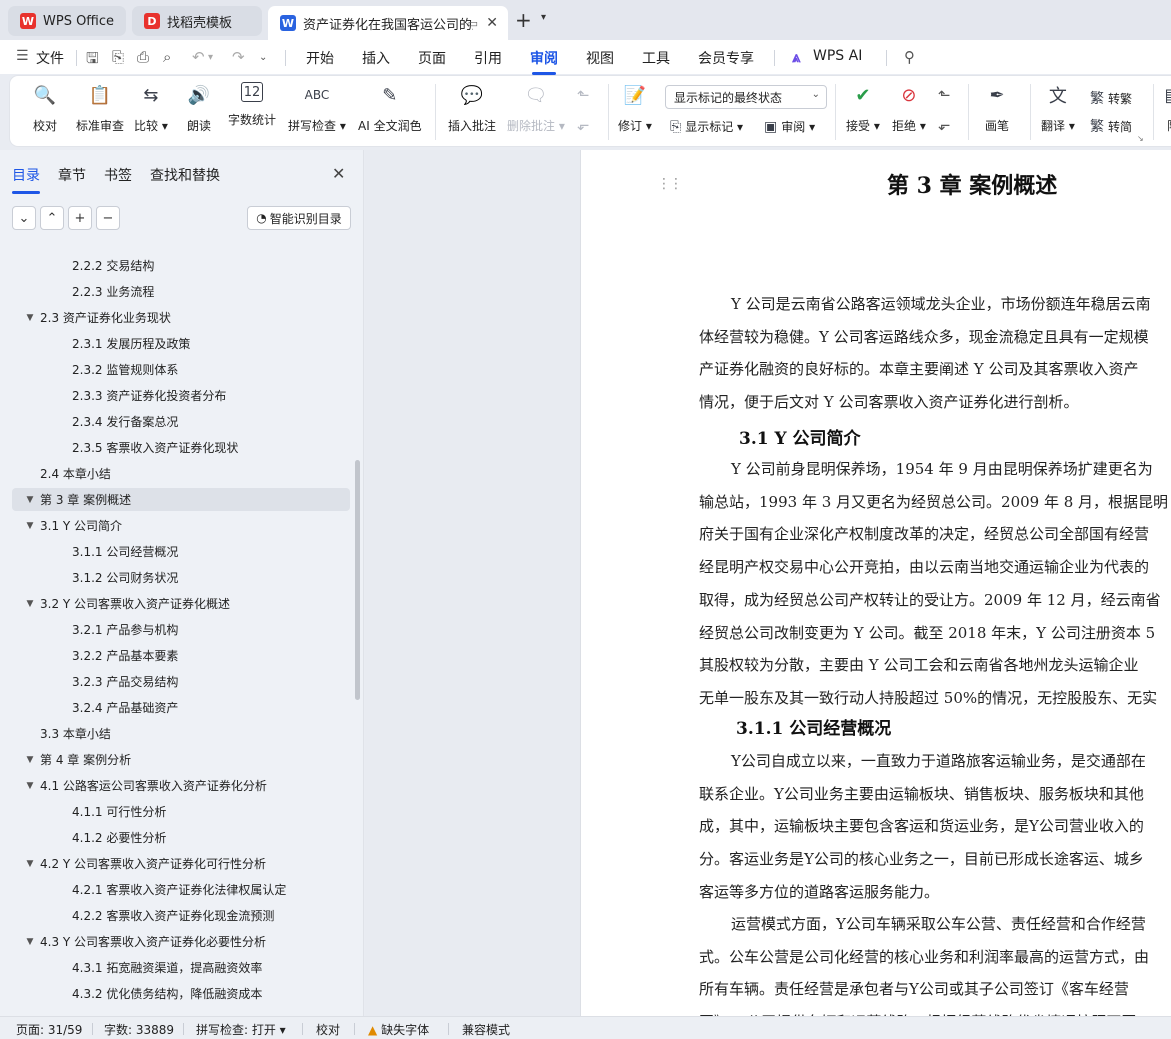 This screenshot has height=1039, width=1171. I want to click on toc-item: 2.3.4 发行备案总况, so click(181, 421).